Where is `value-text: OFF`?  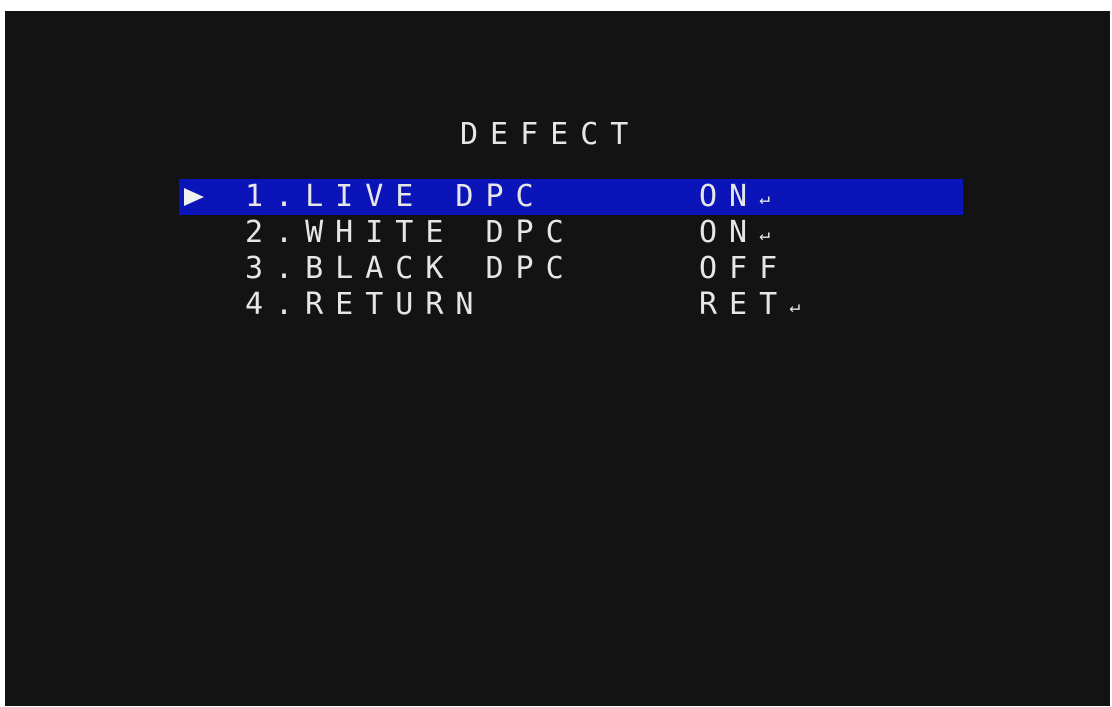 value-text: OFF is located at coordinates (744, 268).